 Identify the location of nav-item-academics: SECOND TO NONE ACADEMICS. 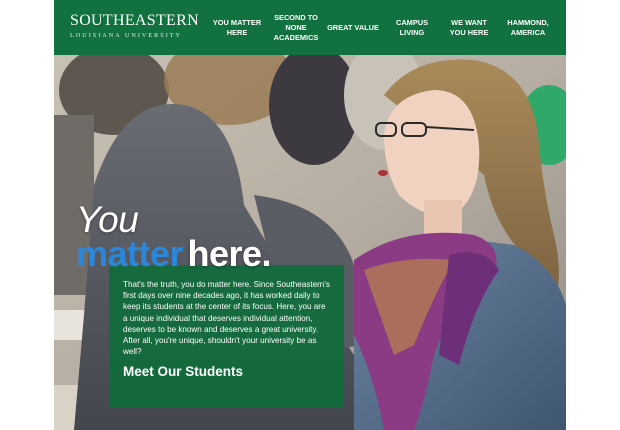
(296, 27).